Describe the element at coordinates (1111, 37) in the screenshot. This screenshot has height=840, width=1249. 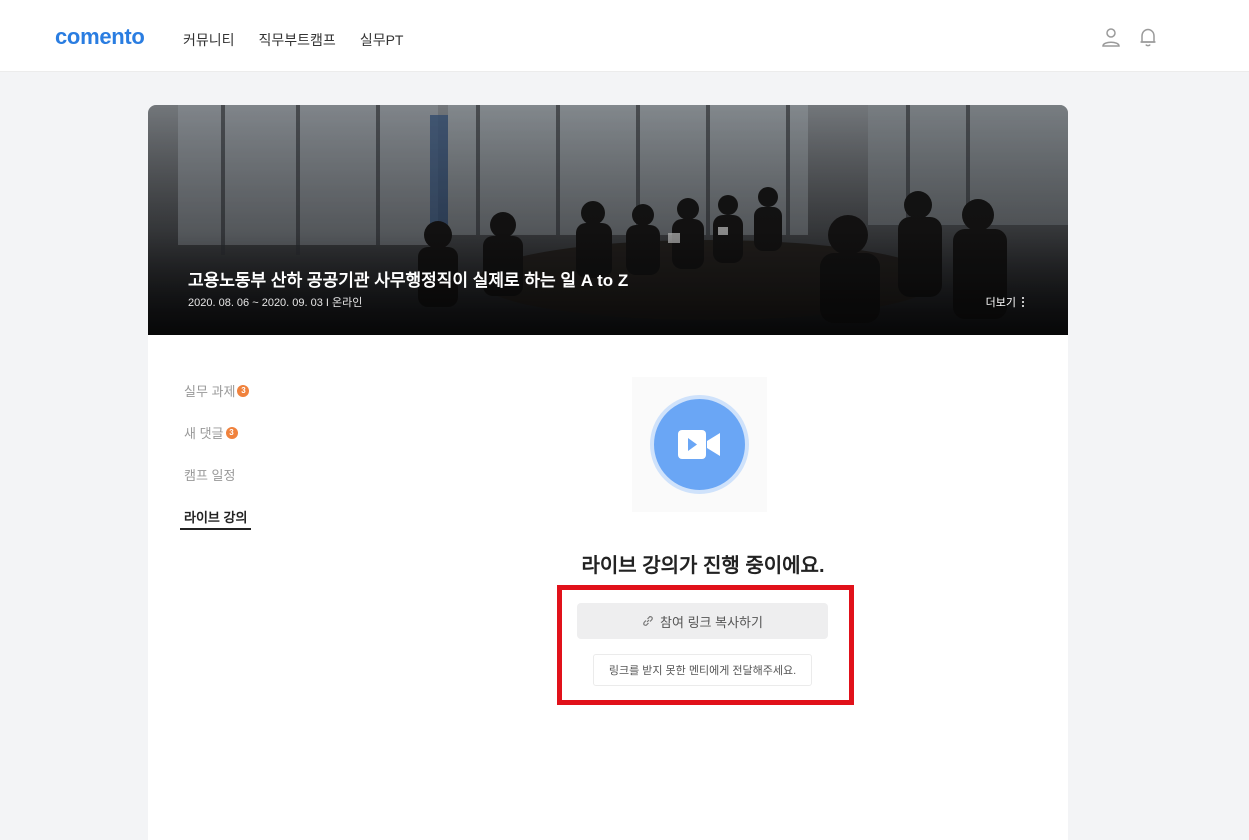
I see `user-icon` at that location.